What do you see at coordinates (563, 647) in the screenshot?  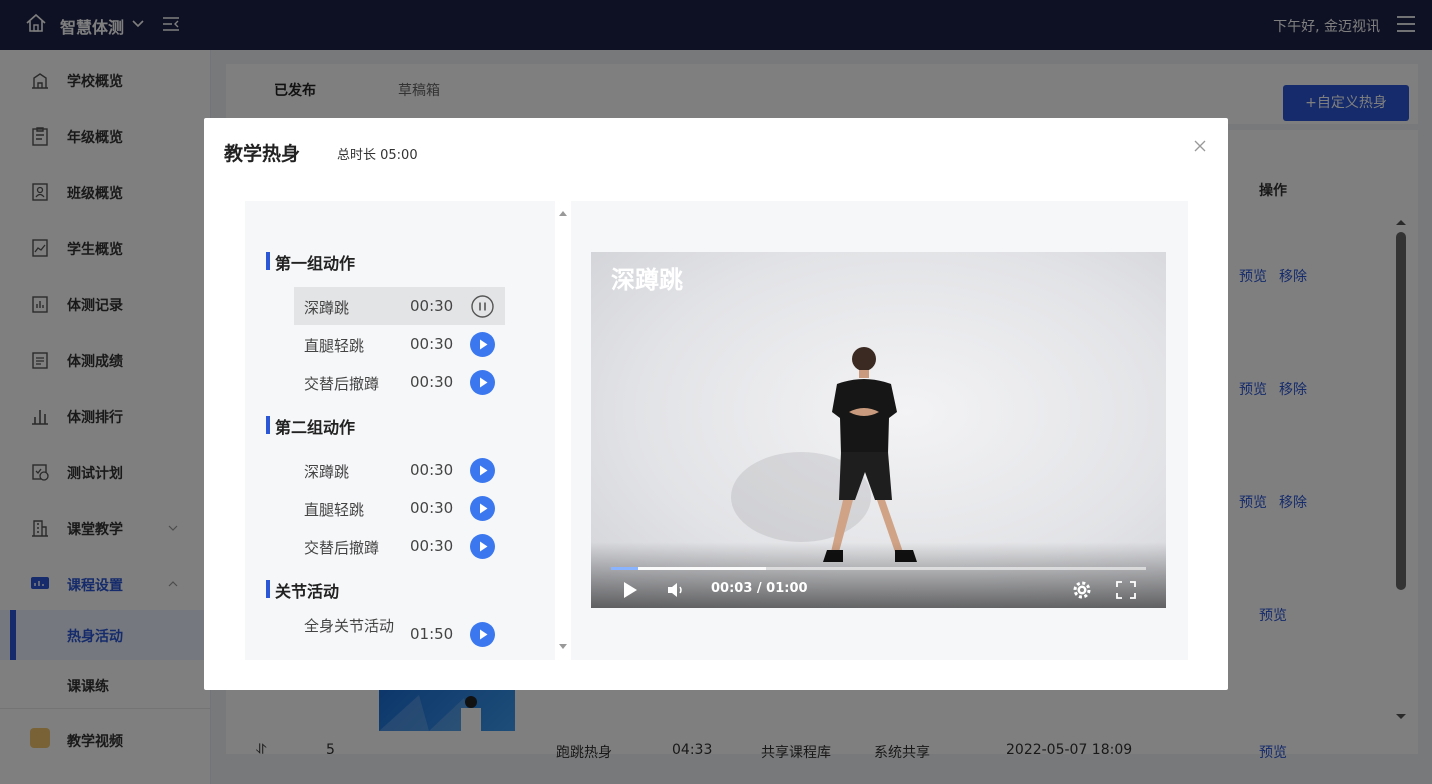 I see `scroll-down-arrow` at bounding box center [563, 647].